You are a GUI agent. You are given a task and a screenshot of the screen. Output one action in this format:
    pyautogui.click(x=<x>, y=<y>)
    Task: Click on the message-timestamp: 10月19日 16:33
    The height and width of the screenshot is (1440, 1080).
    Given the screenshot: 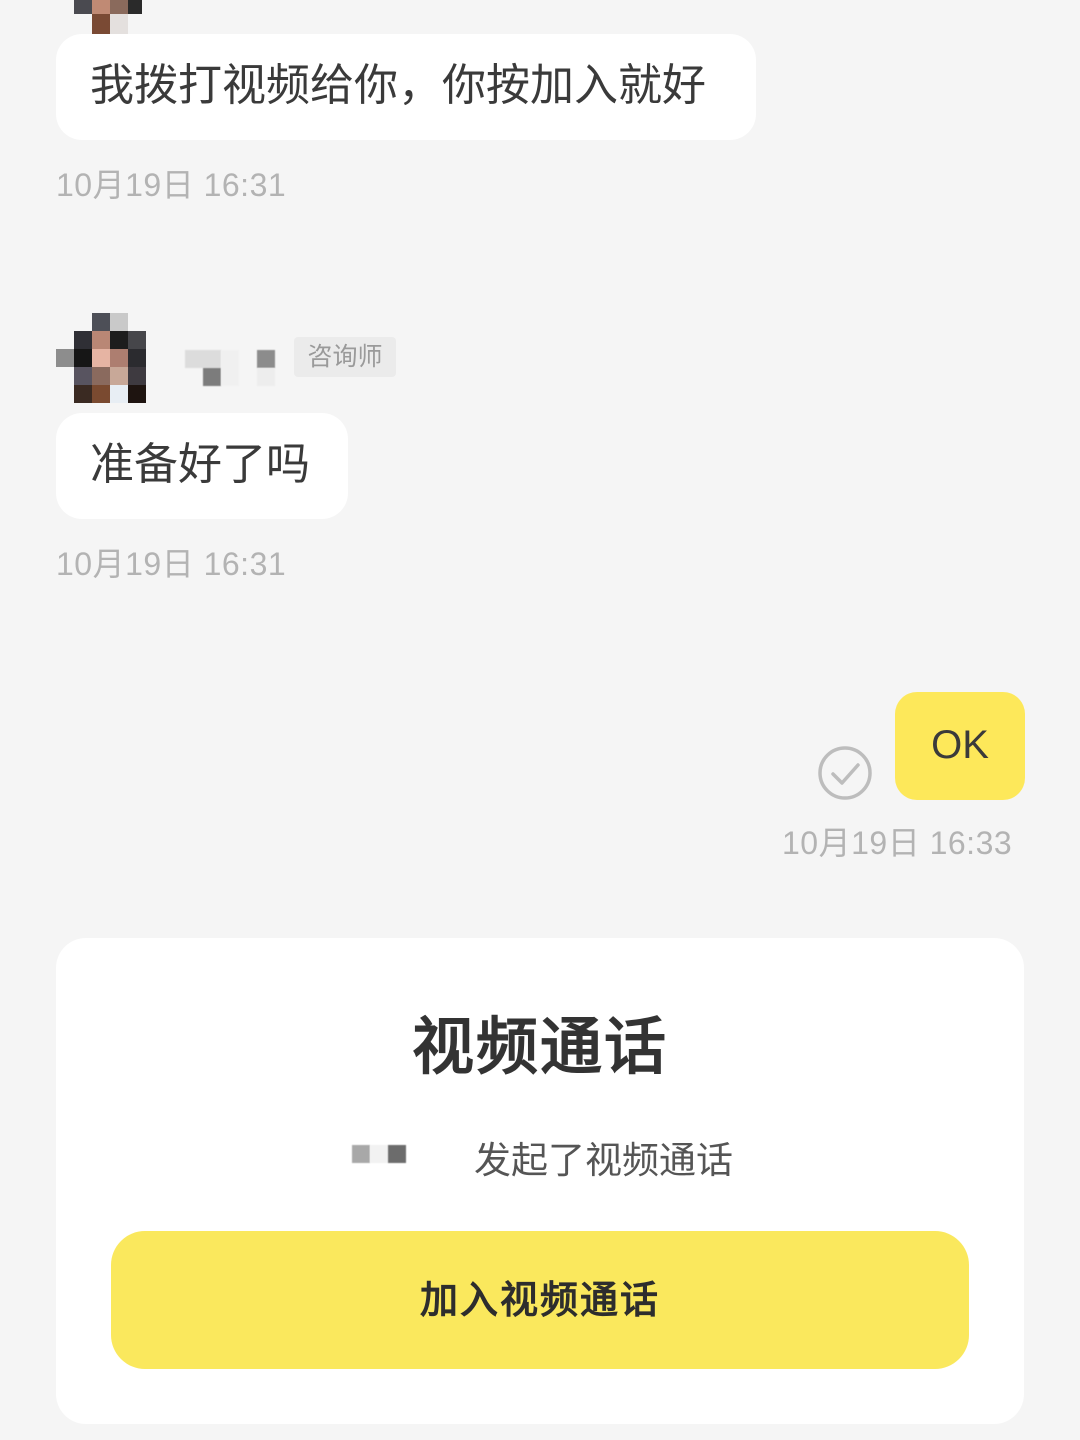 What is the action you would take?
    pyautogui.click(x=897, y=843)
    